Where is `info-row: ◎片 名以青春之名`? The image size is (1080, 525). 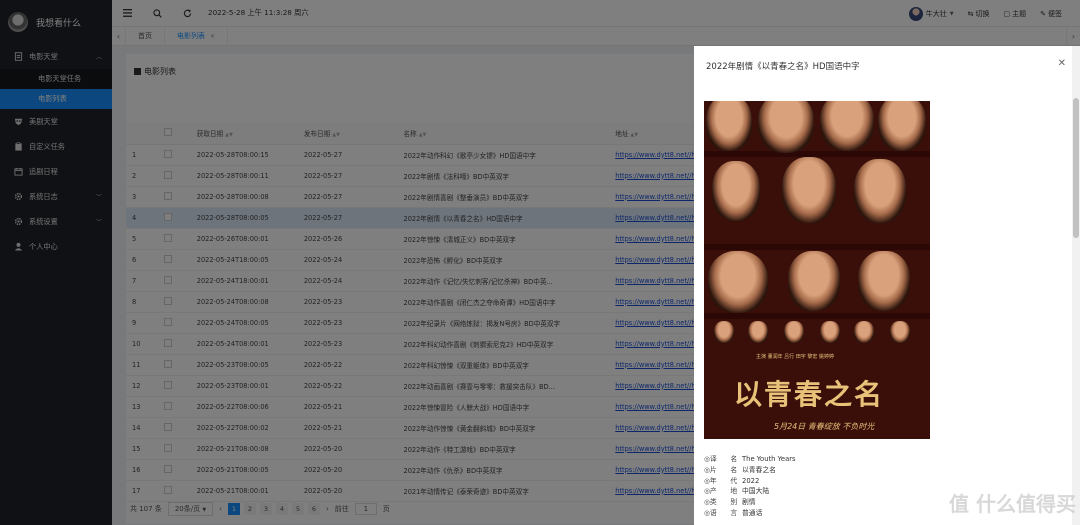
info-row: ◎片 名以青春之名 is located at coordinates (750, 470).